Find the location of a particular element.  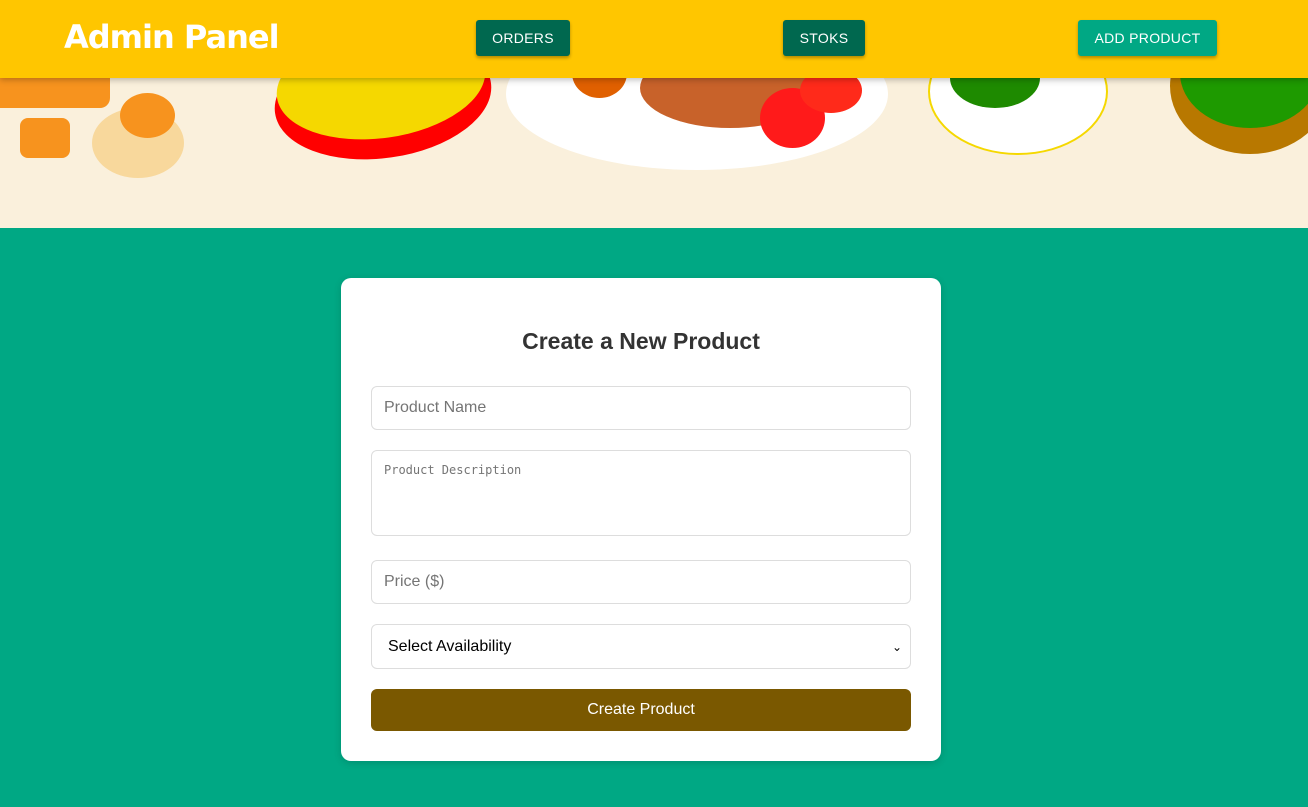

orders-button: ORDERS is located at coordinates (523, 38).